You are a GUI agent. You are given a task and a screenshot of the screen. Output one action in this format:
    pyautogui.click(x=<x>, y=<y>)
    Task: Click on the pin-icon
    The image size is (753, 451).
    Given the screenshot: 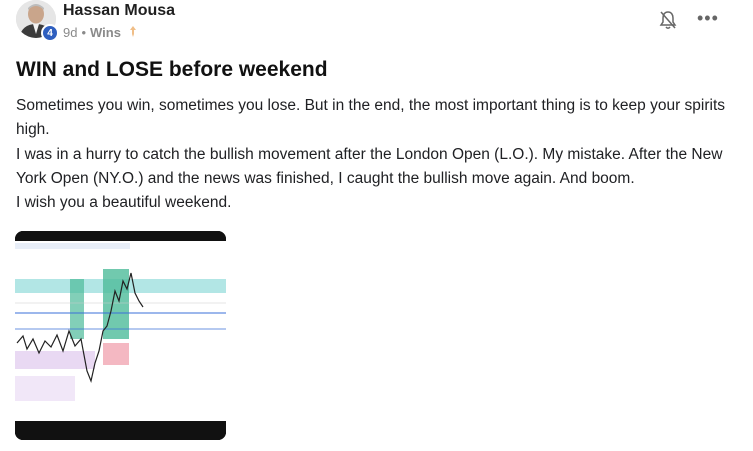 What is the action you would take?
    pyautogui.click(x=133, y=32)
    